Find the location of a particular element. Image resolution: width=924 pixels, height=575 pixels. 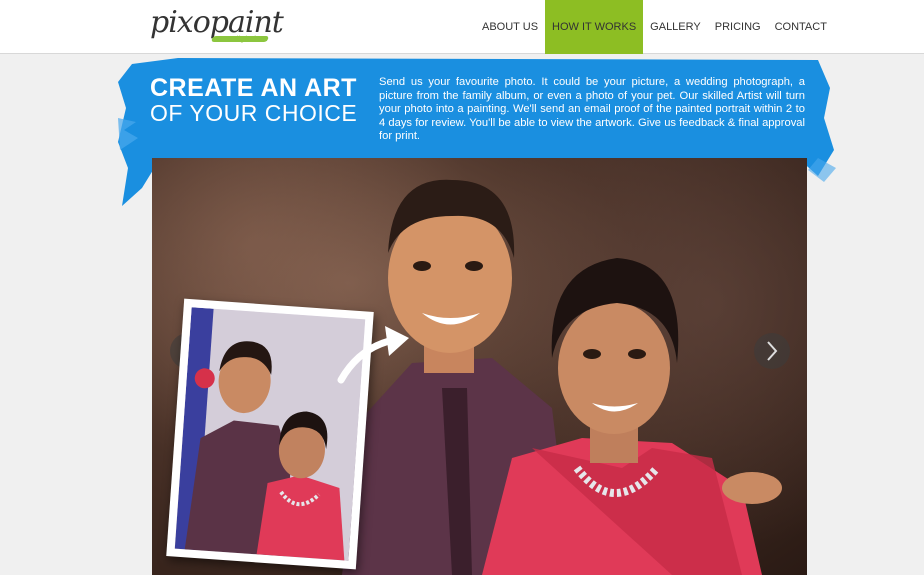

banner-title-line1: CREATE AN ART is located at coordinates (253, 88).